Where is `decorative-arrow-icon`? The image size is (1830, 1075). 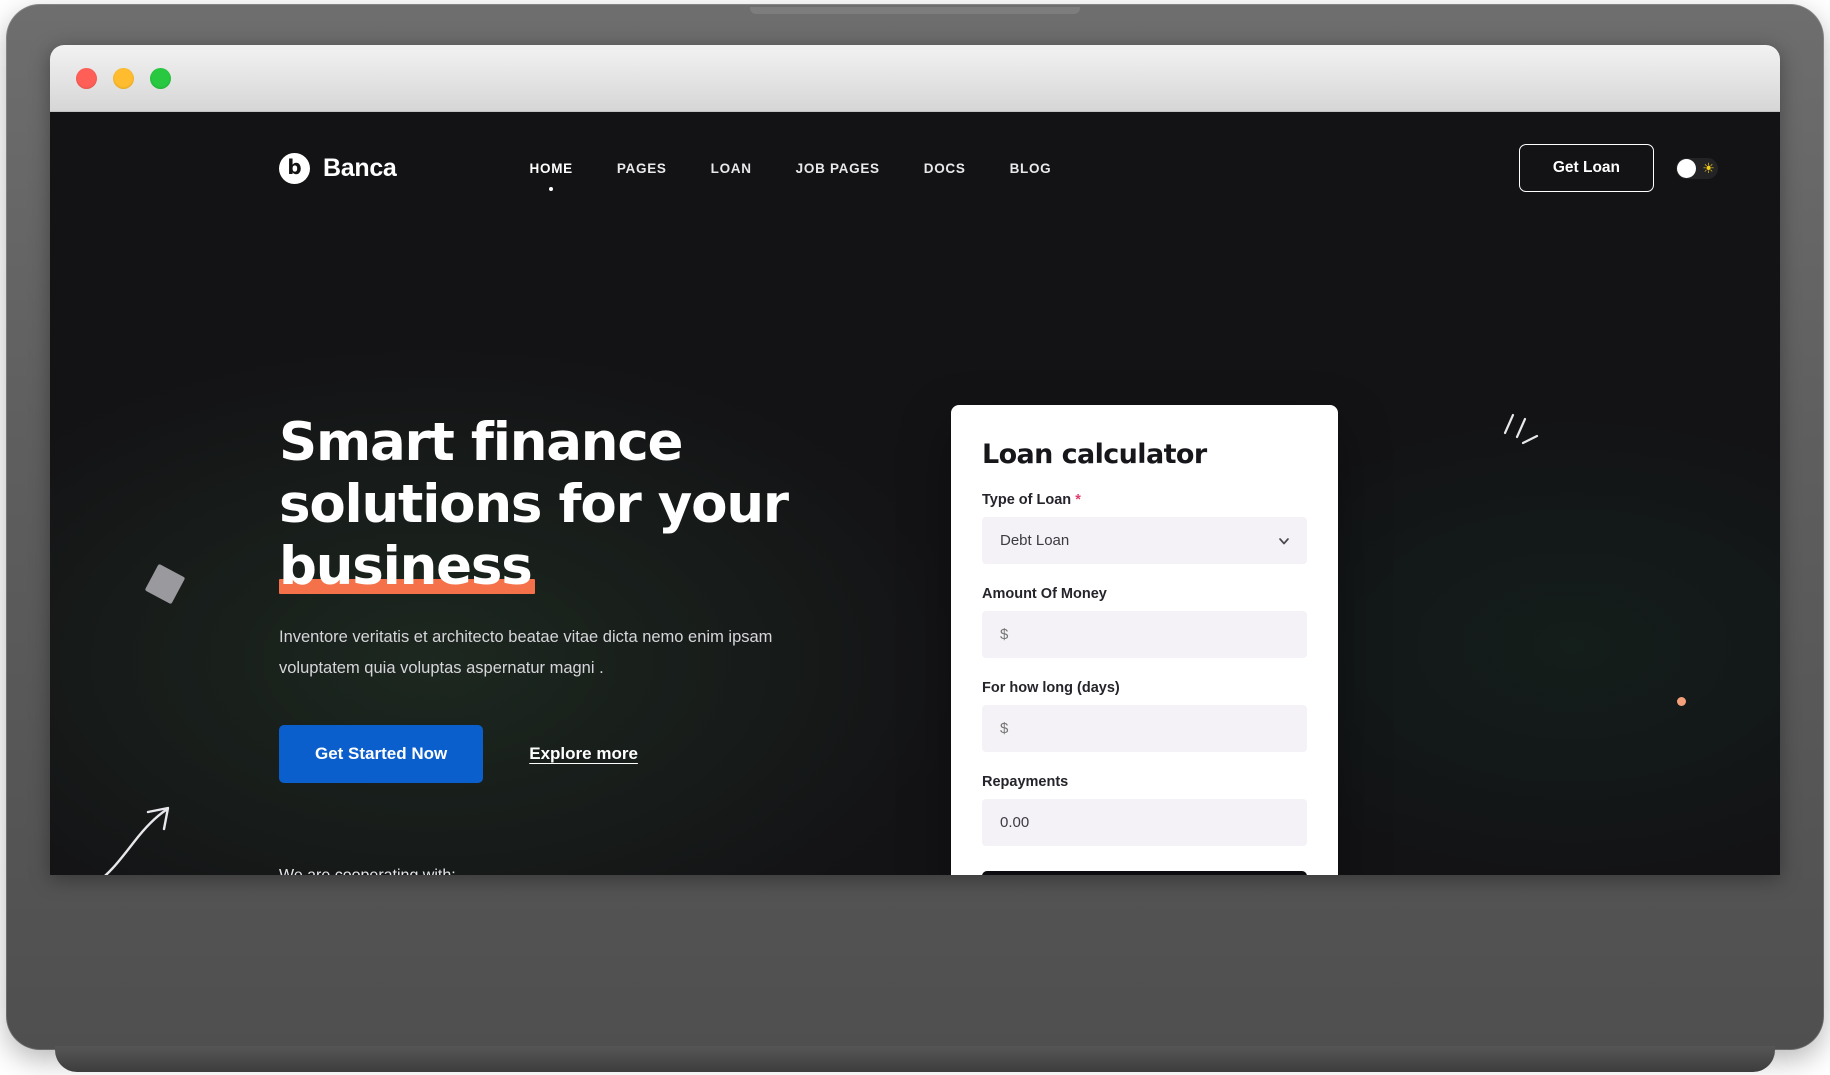
decorative-arrow-icon is located at coordinates (140, 838).